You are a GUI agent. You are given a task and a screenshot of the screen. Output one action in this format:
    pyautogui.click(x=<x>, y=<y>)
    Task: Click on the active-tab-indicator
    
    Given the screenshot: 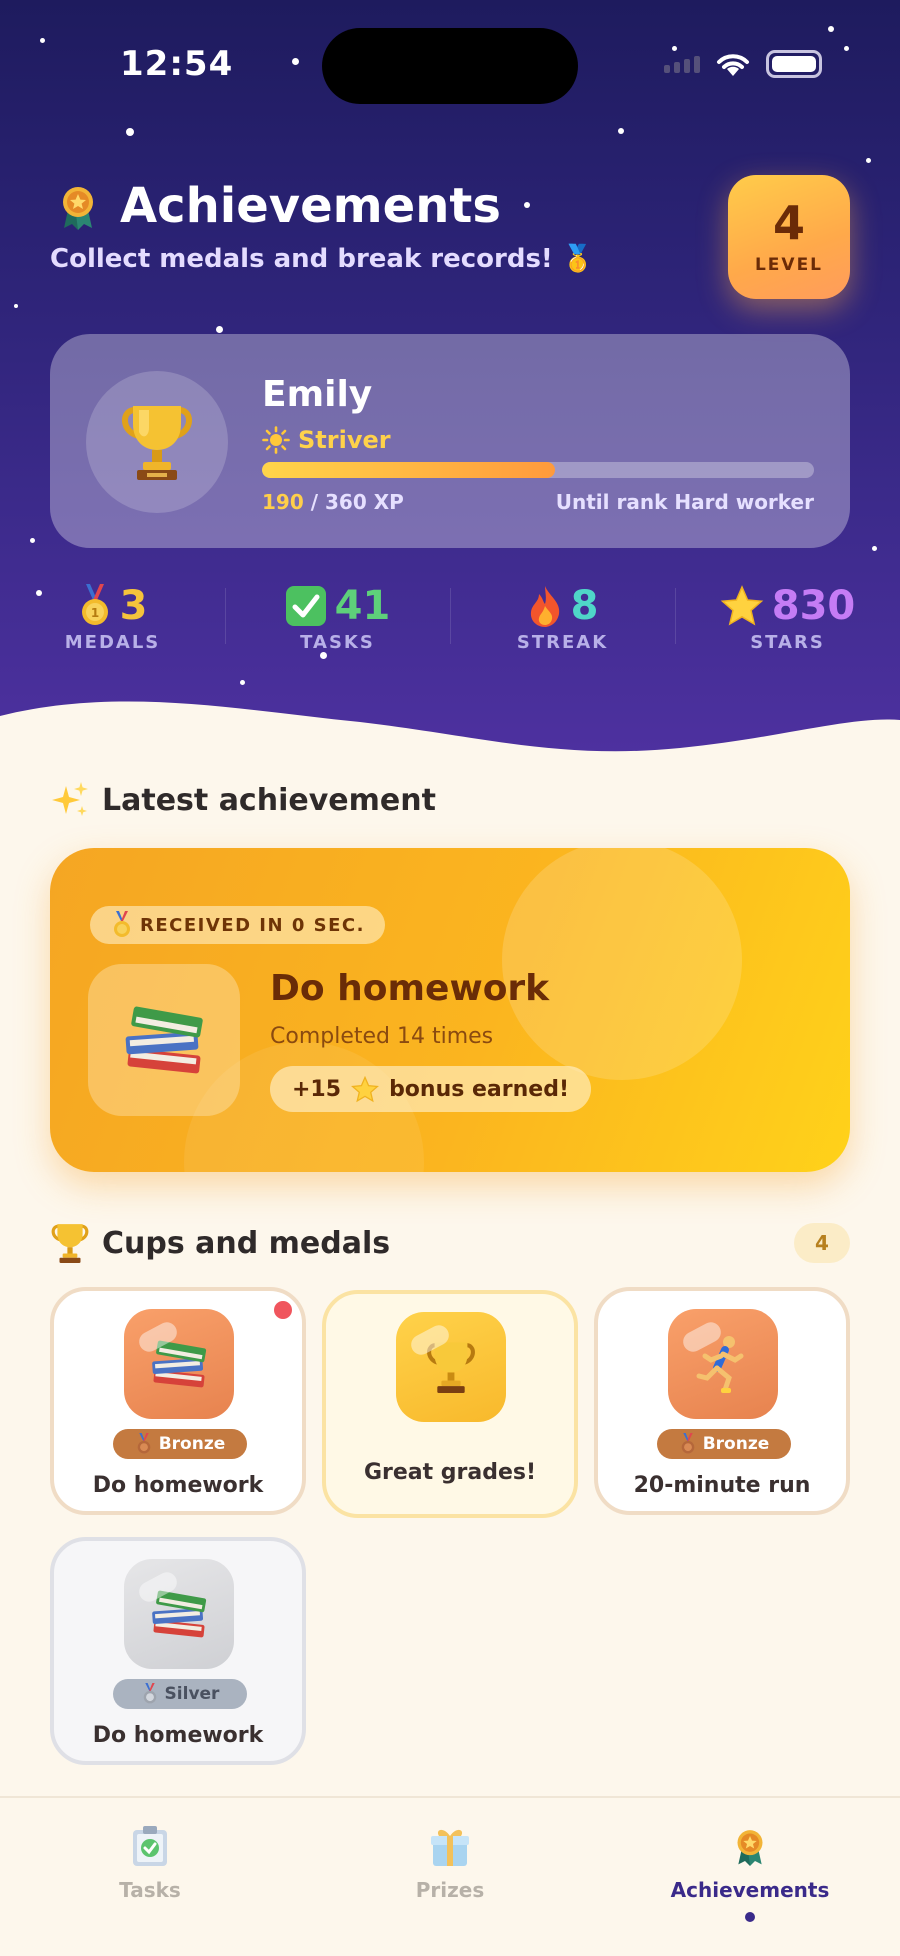 What is the action you would take?
    pyautogui.click(x=750, y=1917)
    